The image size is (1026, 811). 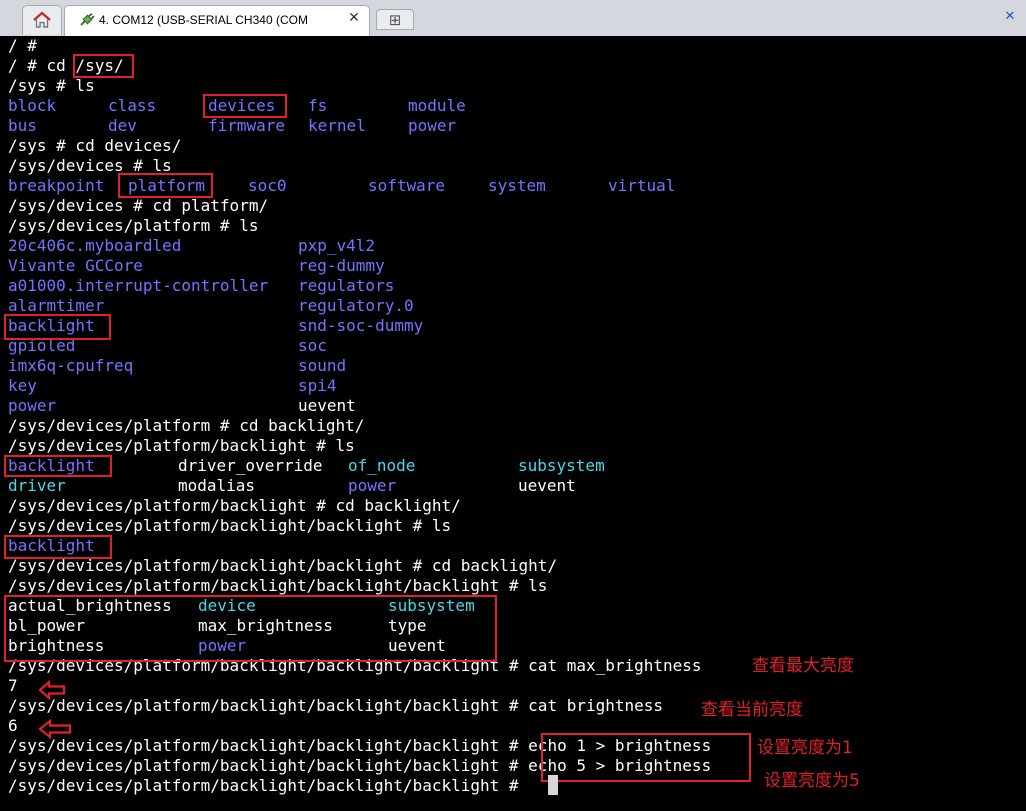 What do you see at coordinates (217, 485) in the screenshot?
I see `file-entry: modalias` at bounding box center [217, 485].